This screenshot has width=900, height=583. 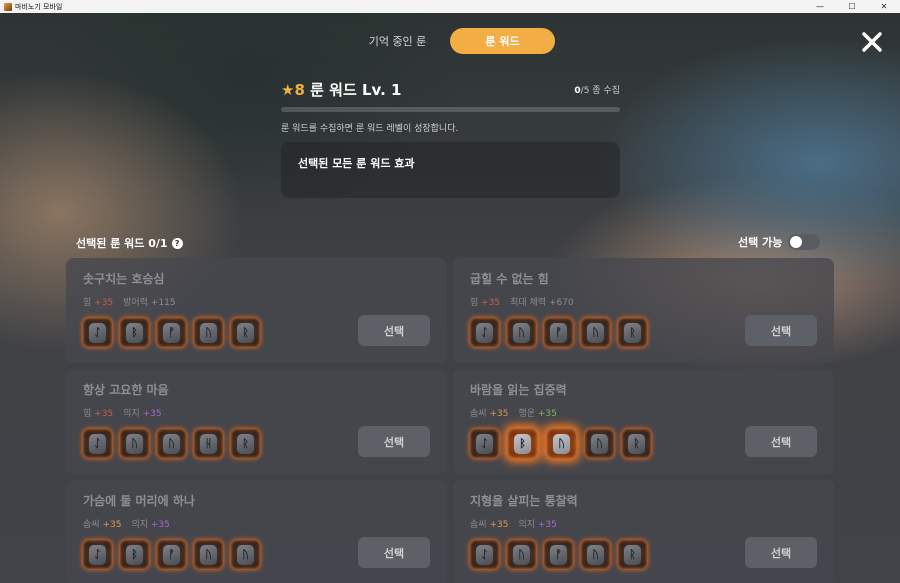 I want to click on stat-label: 의지, so click(x=131, y=414).